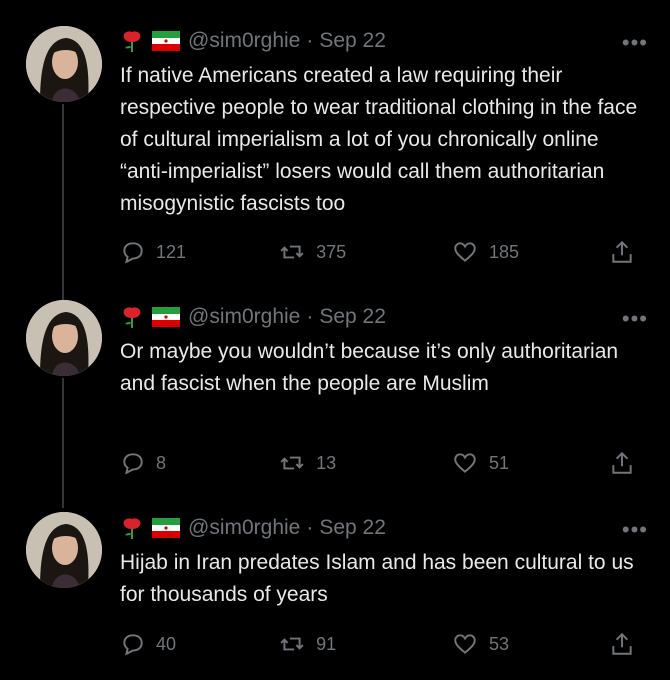 The width and height of the screenshot is (670, 680). Describe the element at coordinates (352, 528) in the screenshot. I see `tweet-date: Sep 22` at that location.